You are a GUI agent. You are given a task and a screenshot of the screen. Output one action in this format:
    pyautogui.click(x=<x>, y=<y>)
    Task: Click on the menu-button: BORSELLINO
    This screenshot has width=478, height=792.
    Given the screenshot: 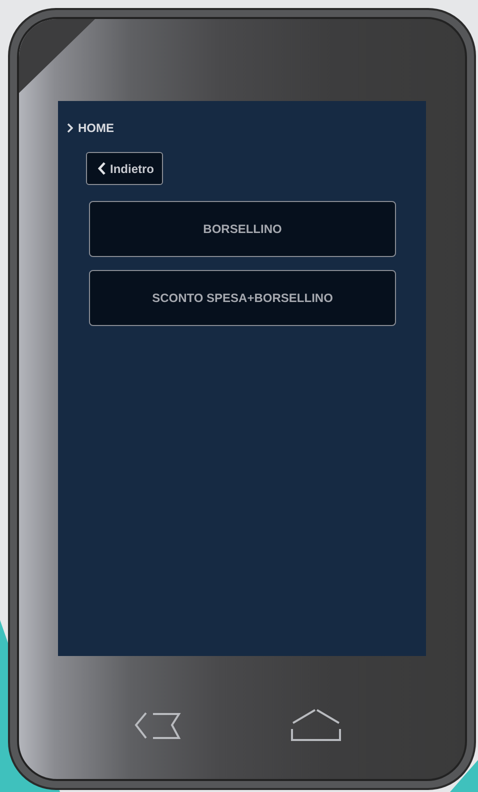 What is the action you would take?
    pyautogui.click(x=242, y=229)
    